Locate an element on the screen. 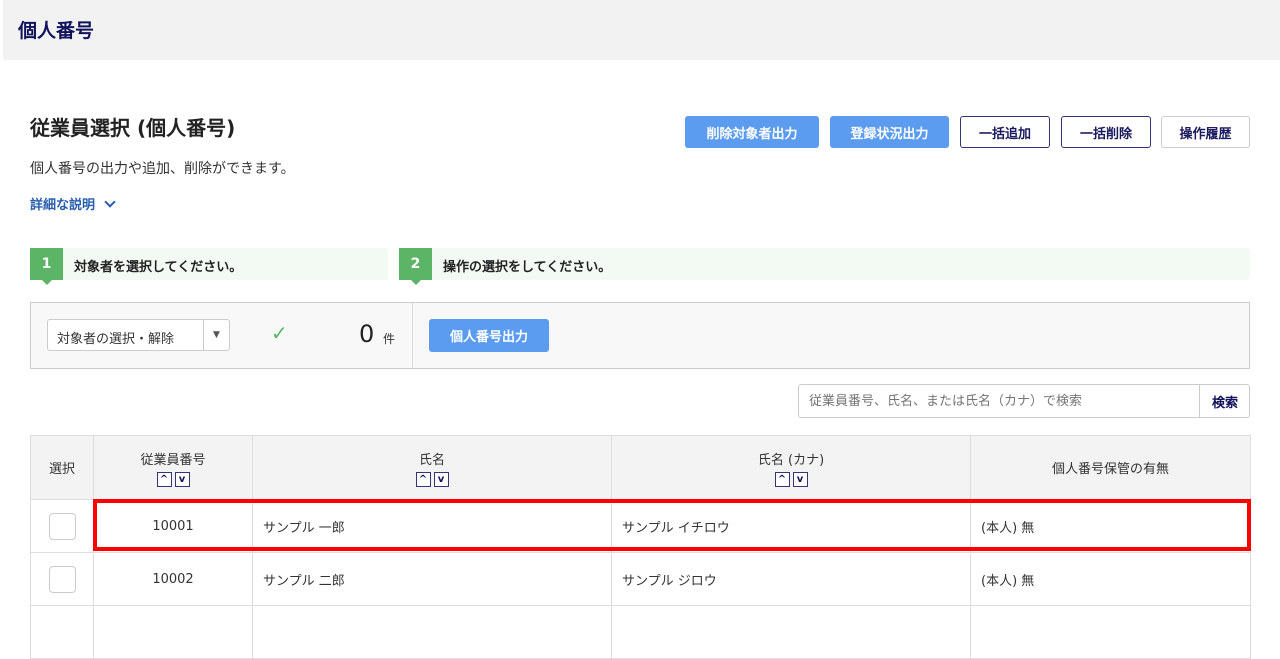 Image resolution: width=1280 pixels, height=659 pixels. table-row: 10002 サンプル 二郎 サンプル ジロウ (本人) 無 is located at coordinates (640, 579).